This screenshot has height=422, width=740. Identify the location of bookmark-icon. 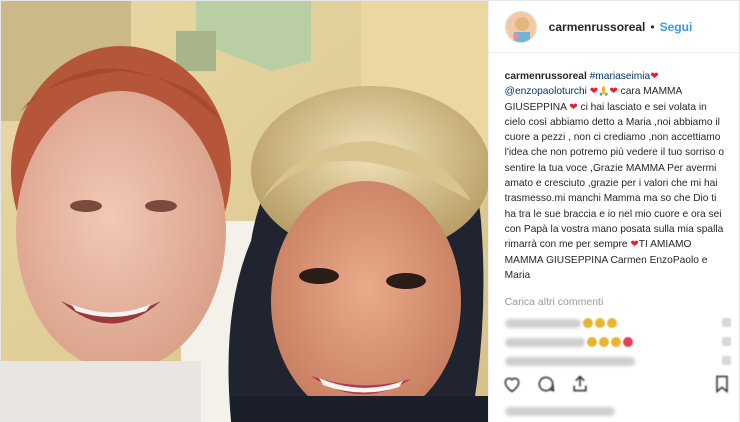
(721, 384).